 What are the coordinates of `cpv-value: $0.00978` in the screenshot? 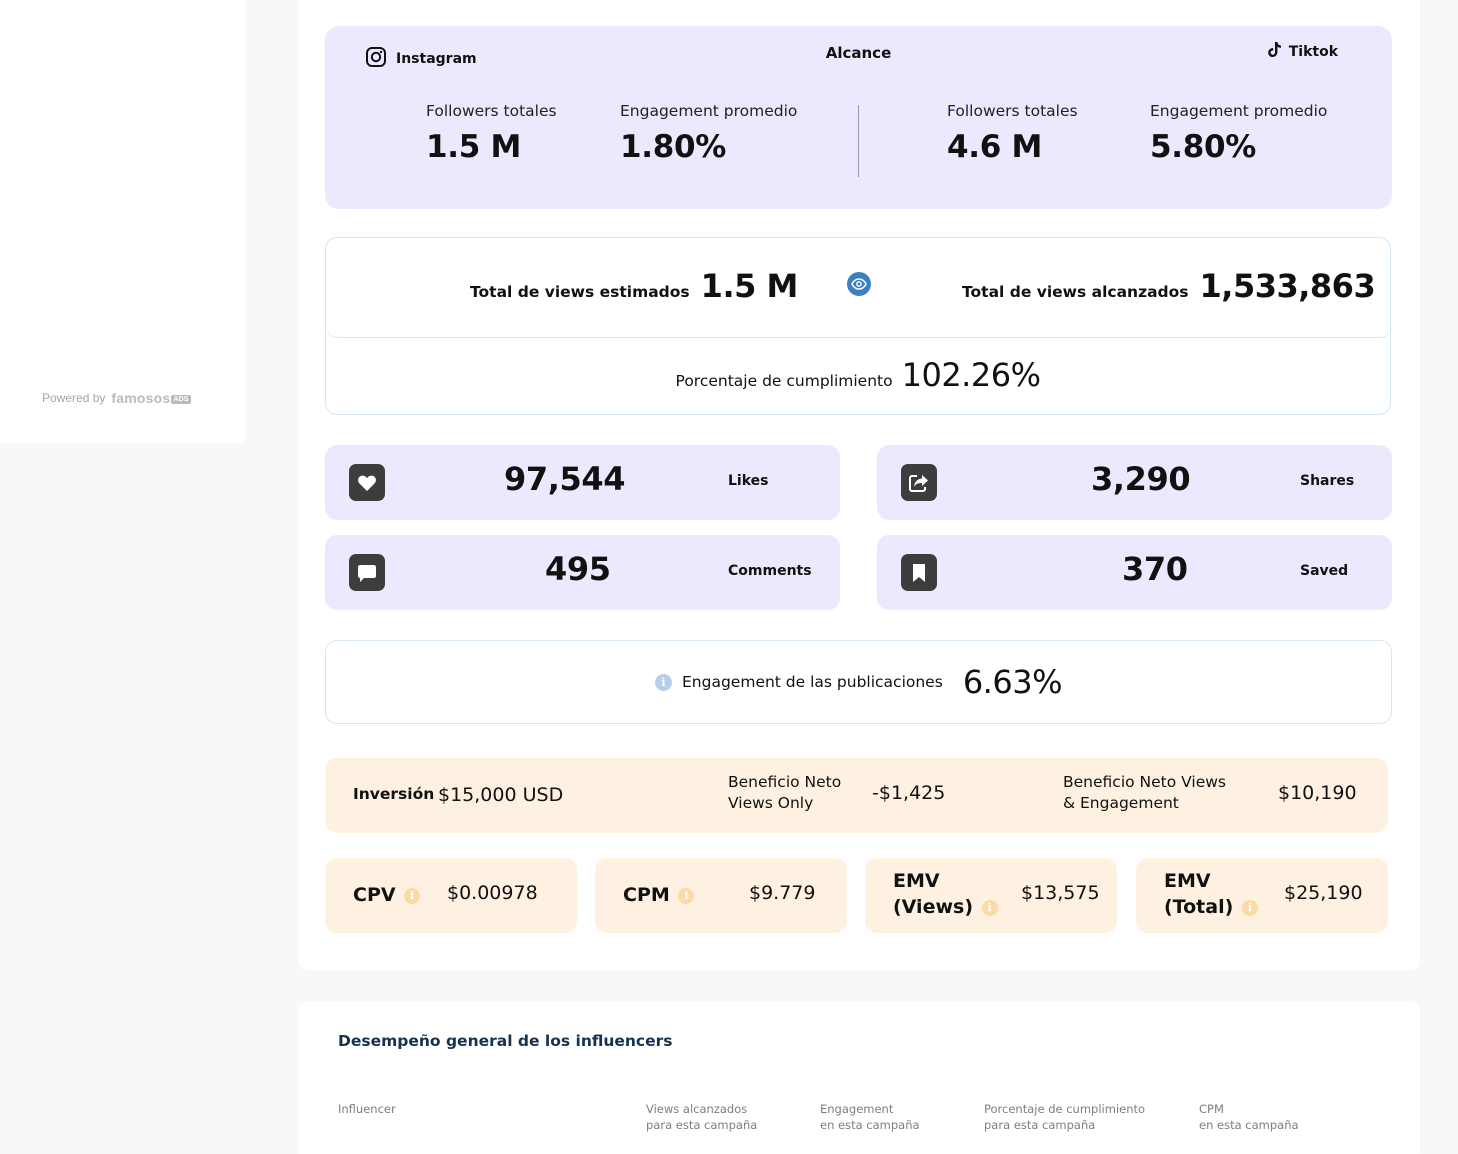 It's located at (492, 893).